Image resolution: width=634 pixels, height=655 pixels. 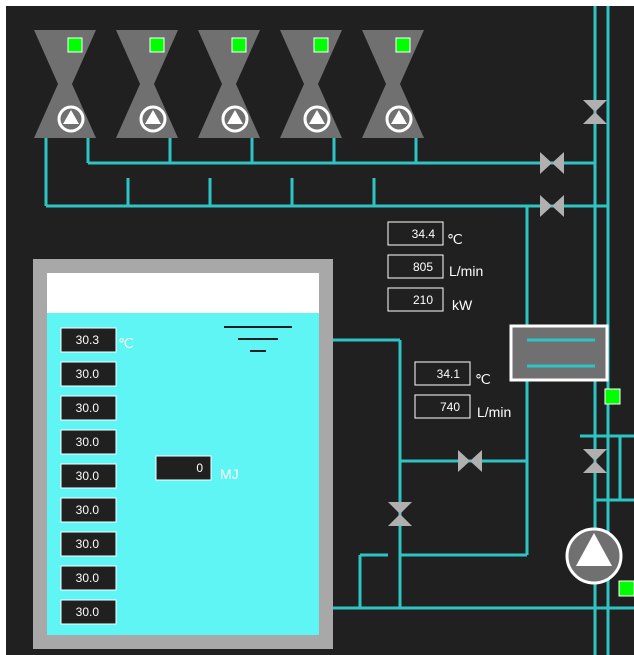 I want to click on return-temp-unit: ℃, so click(x=483, y=379).